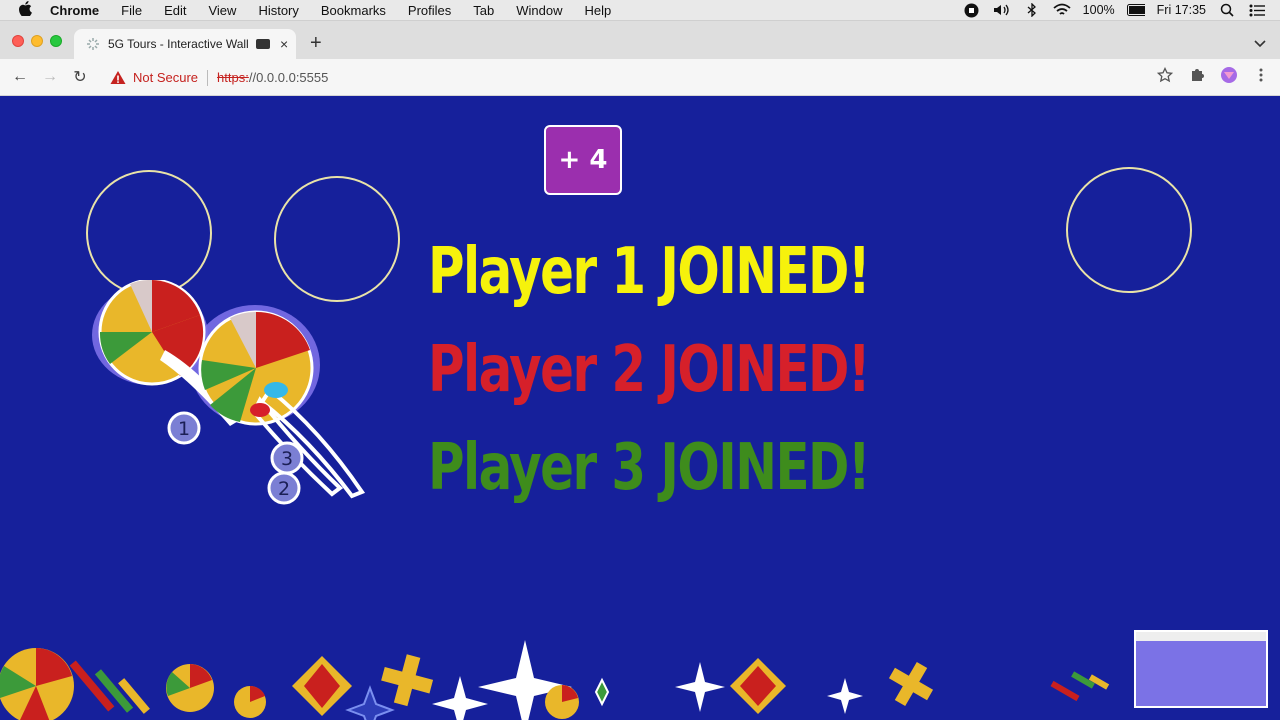 The height and width of the screenshot is (720, 1280). I want to click on profile-avatar-icon, so click(1229, 75).